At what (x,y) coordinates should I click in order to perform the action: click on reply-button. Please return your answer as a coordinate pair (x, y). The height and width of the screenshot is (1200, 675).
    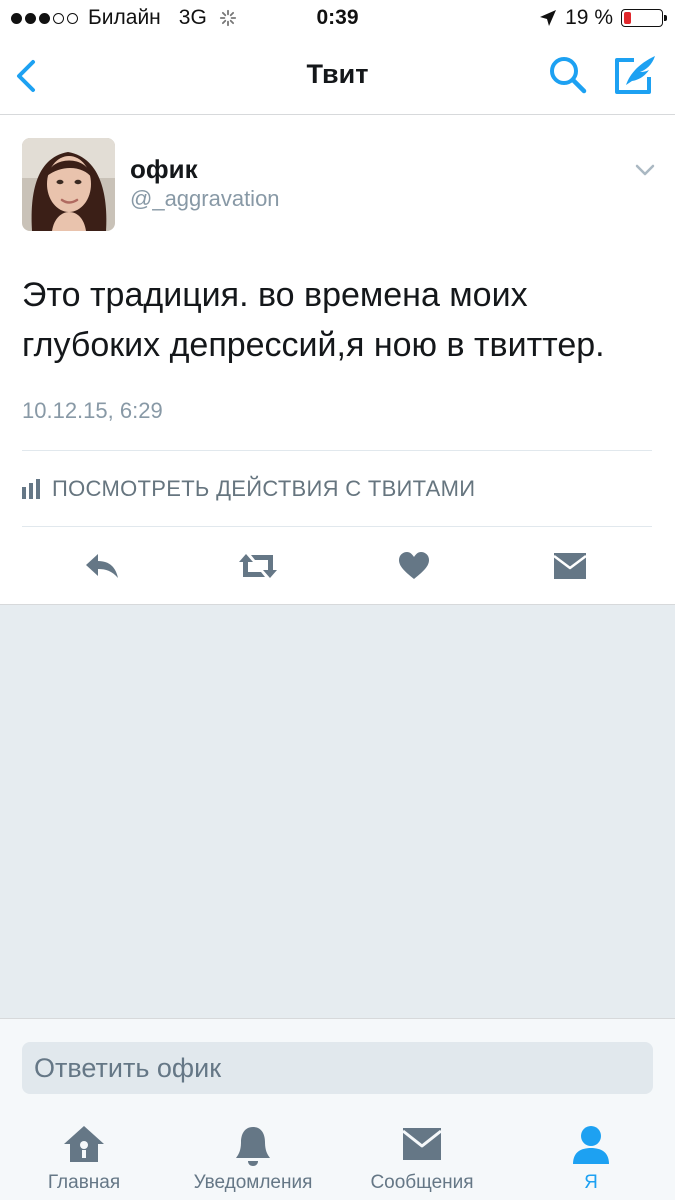
    Looking at the image, I should click on (102, 566).